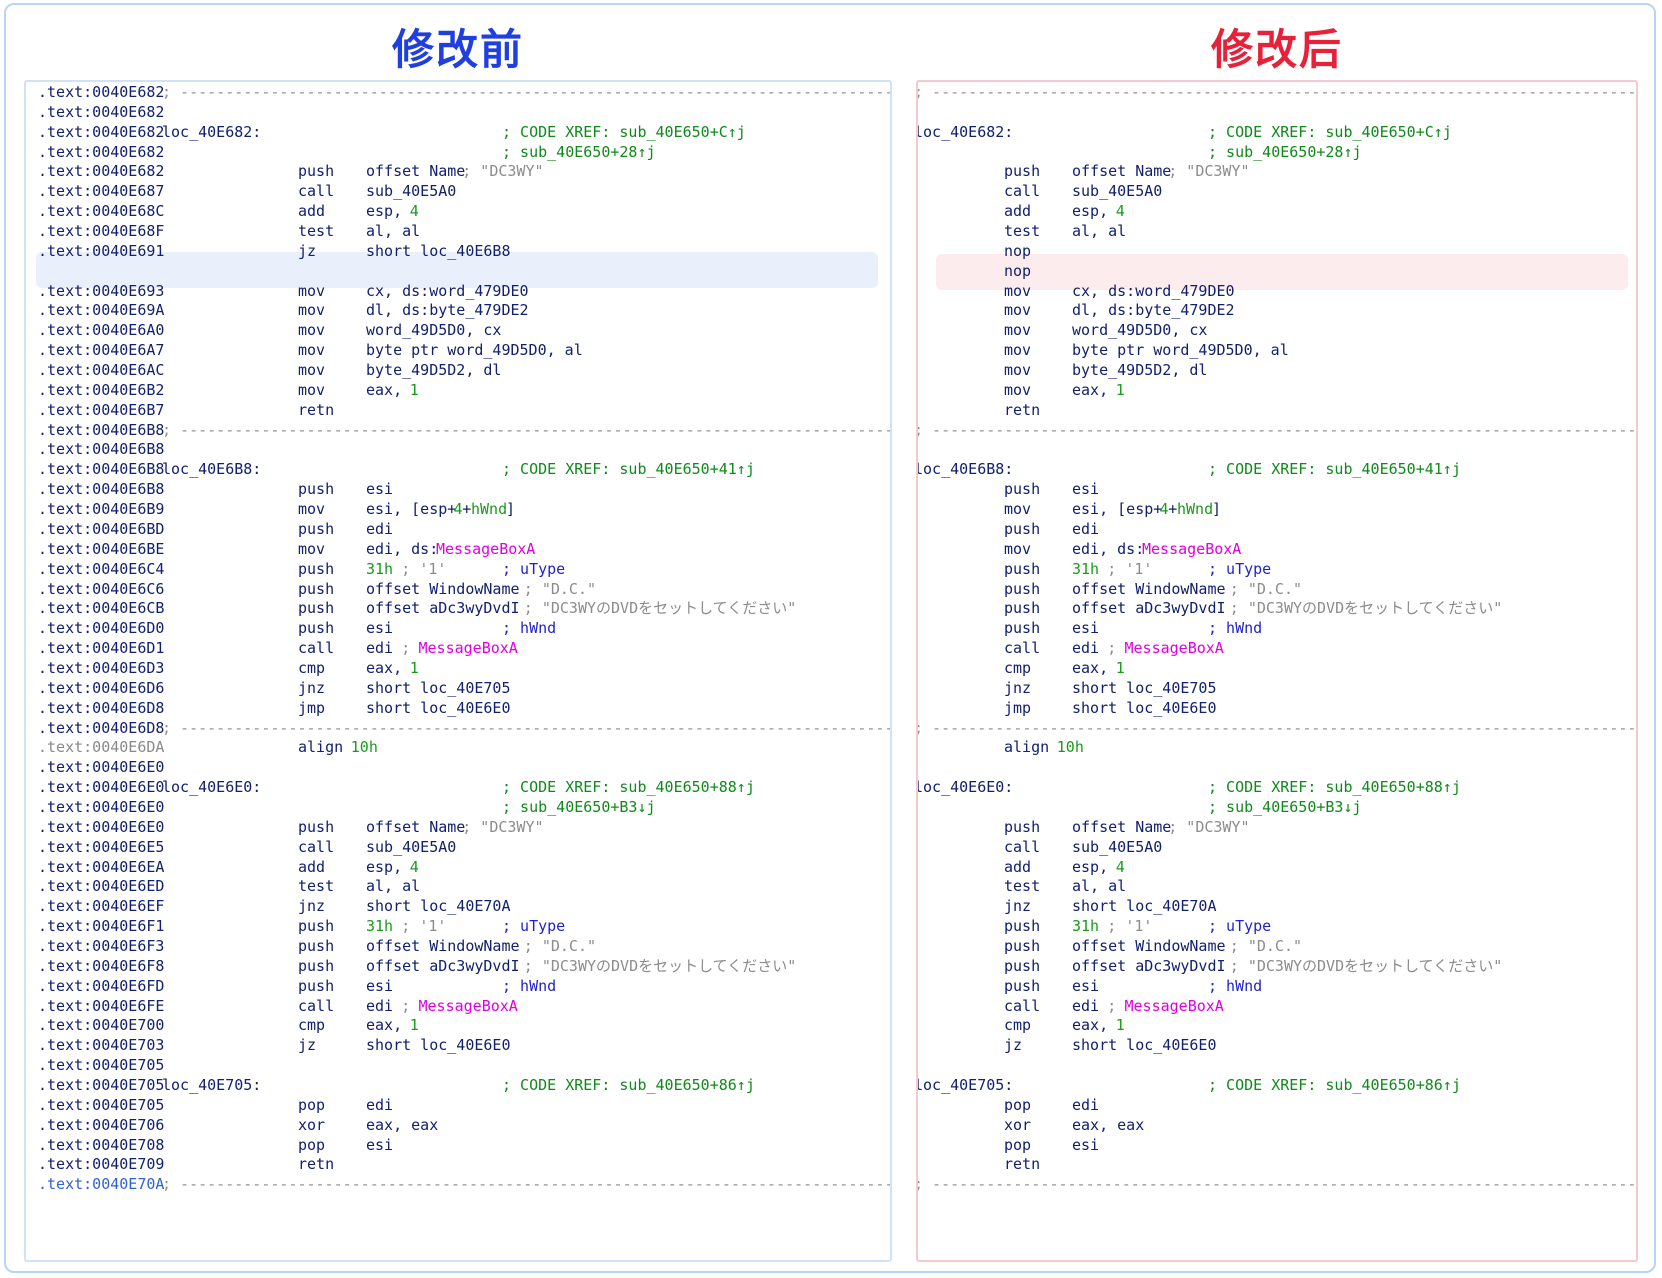  What do you see at coordinates (101, 1005) in the screenshot?
I see `address-text: .text:0040E6FE` at bounding box center [101, 1005].